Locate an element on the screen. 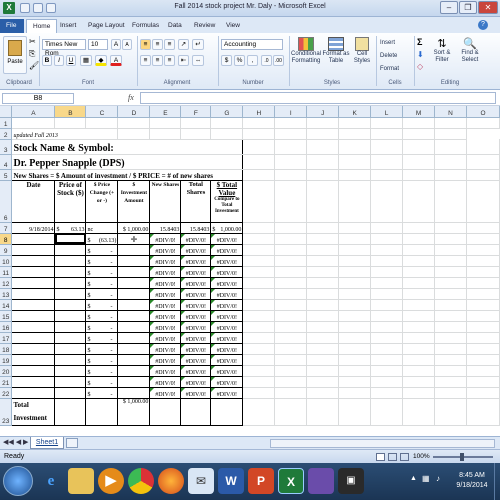 This screenshot has width=500, height=500. horizontal-scrollbar is located at coordinates (382, 443).